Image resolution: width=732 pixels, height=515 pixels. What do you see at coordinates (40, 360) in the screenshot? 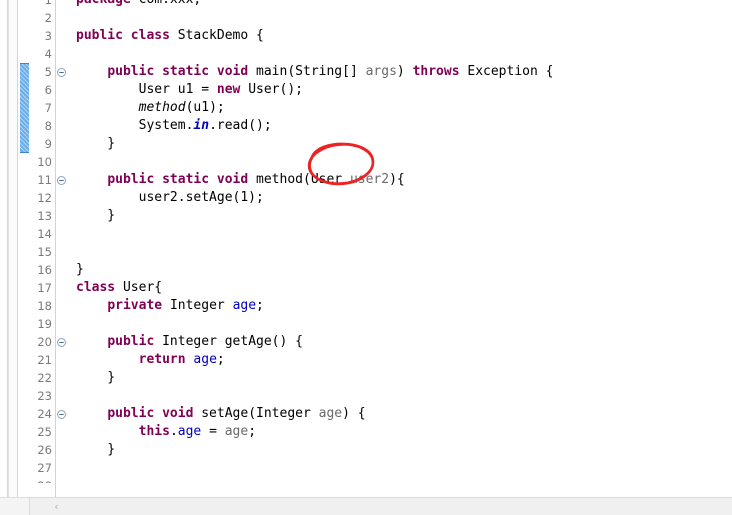
I see `line-number: 21` at bounding box center [40, 360].